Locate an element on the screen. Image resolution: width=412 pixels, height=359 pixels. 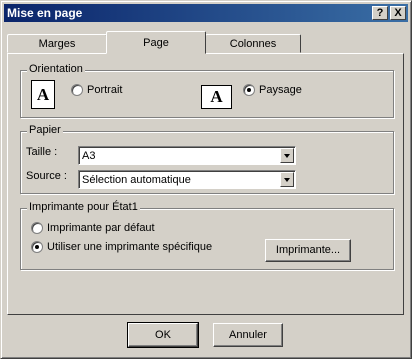
window-title: Mise en page is located at coordinates (45, 13).